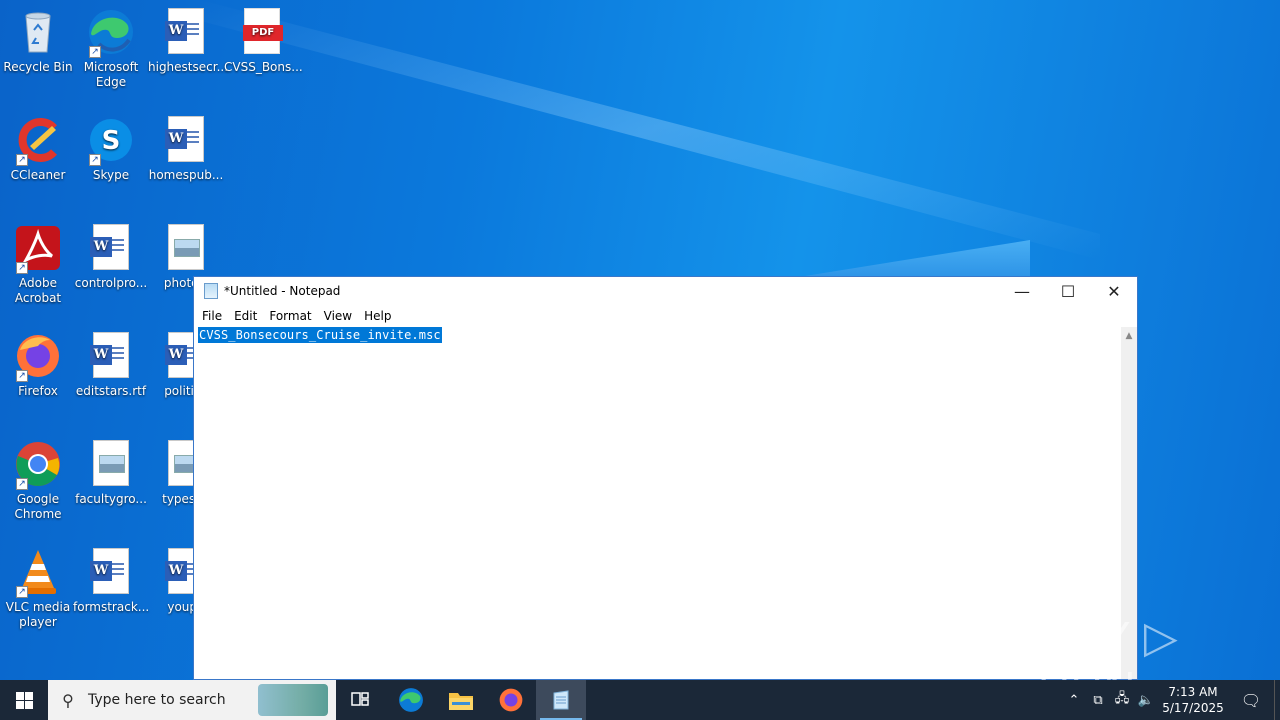  What do you see at coordinates (1129, 336) in the screenshot?
I see `scroll-up-icon: ▲` at bounding box center [1129, 336].